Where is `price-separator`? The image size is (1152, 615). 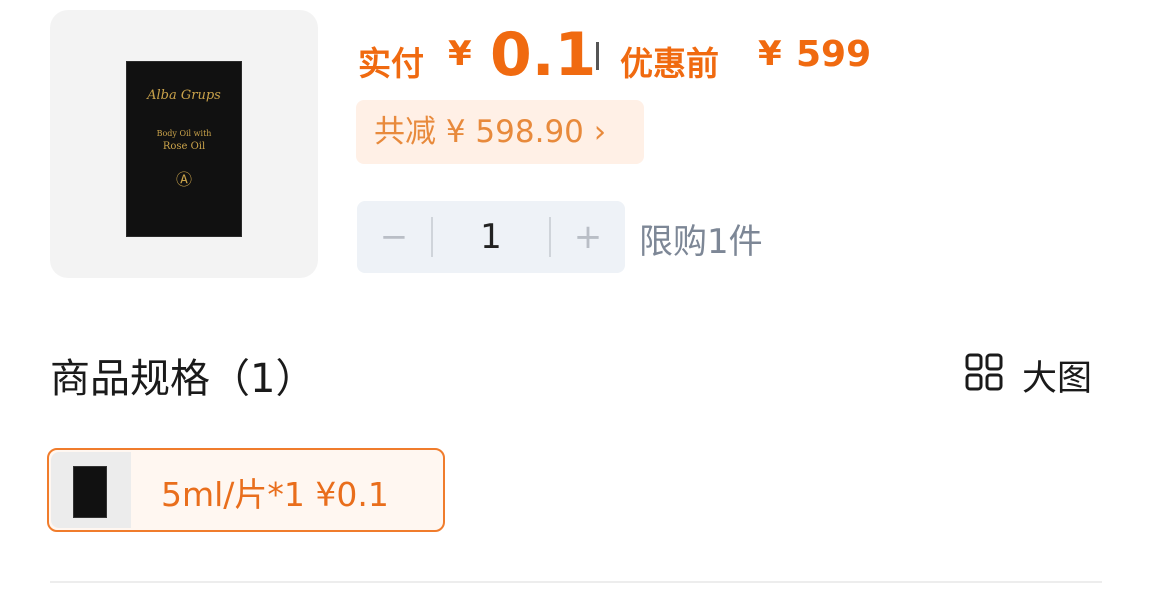 price-separator is located at coordinates (597, 56).